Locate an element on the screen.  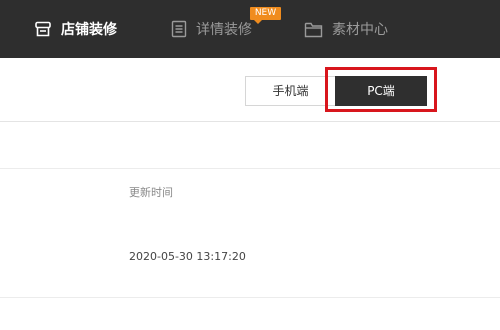
column-header-updated-time: 更新时间 is located at coordinates (151, 192).